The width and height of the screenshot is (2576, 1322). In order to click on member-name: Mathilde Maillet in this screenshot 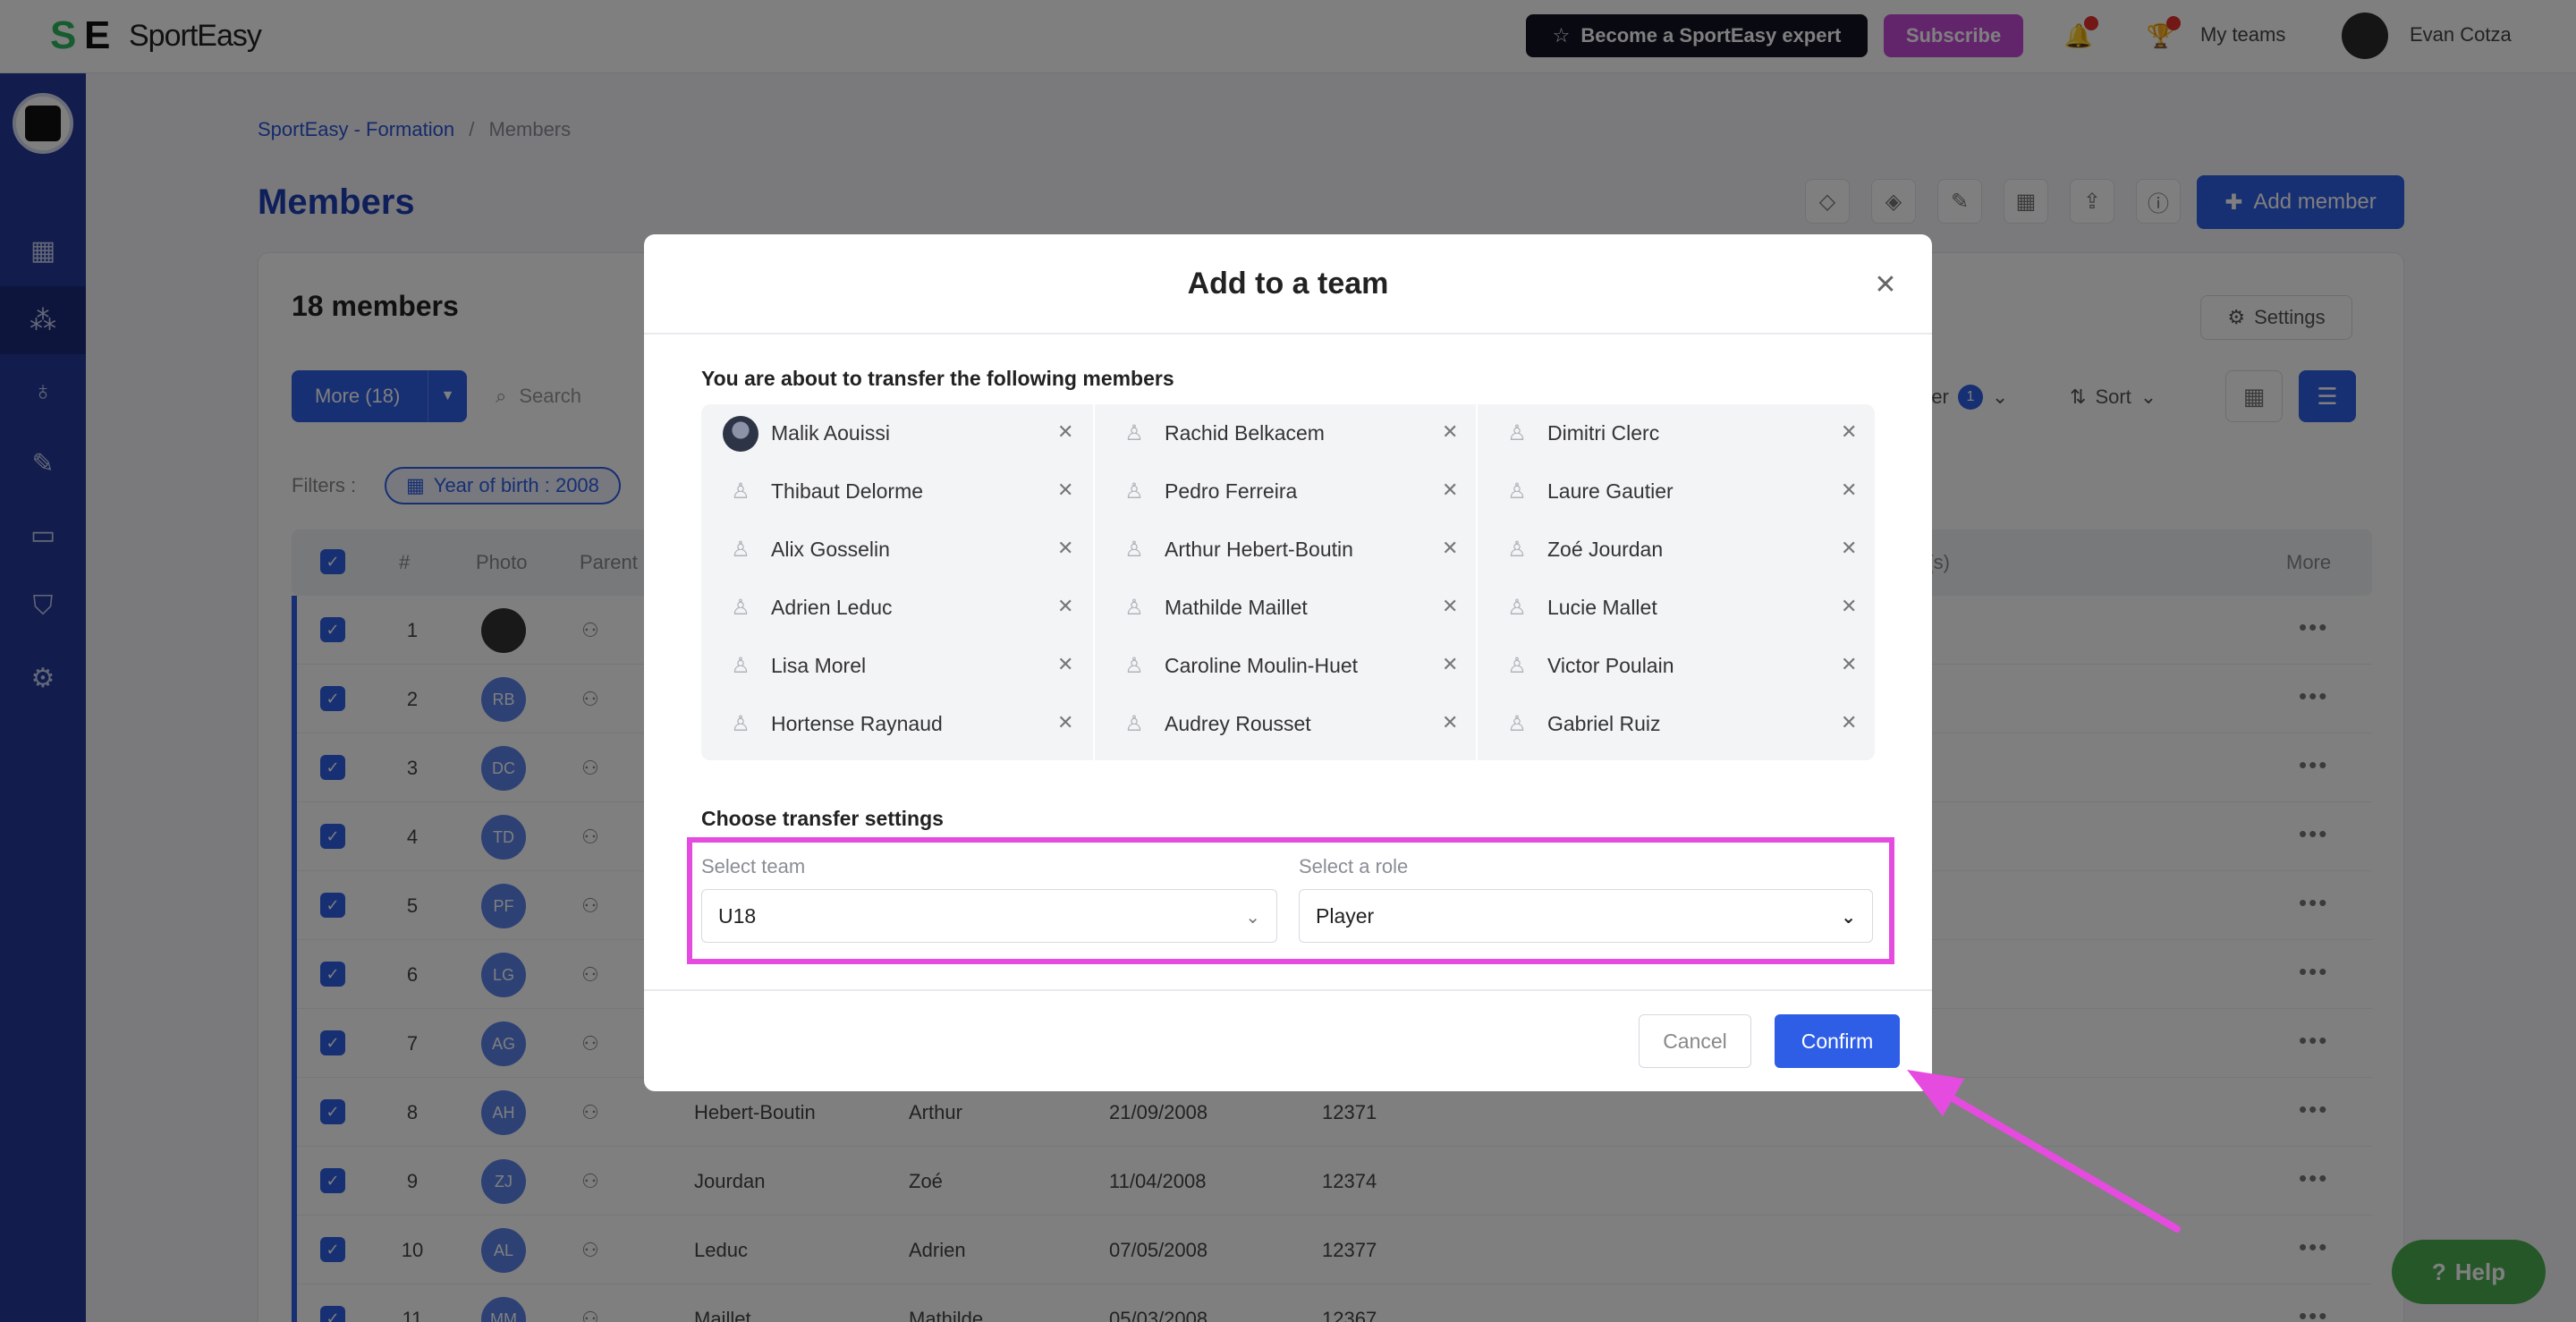, I will do `click(1236, 607)`.